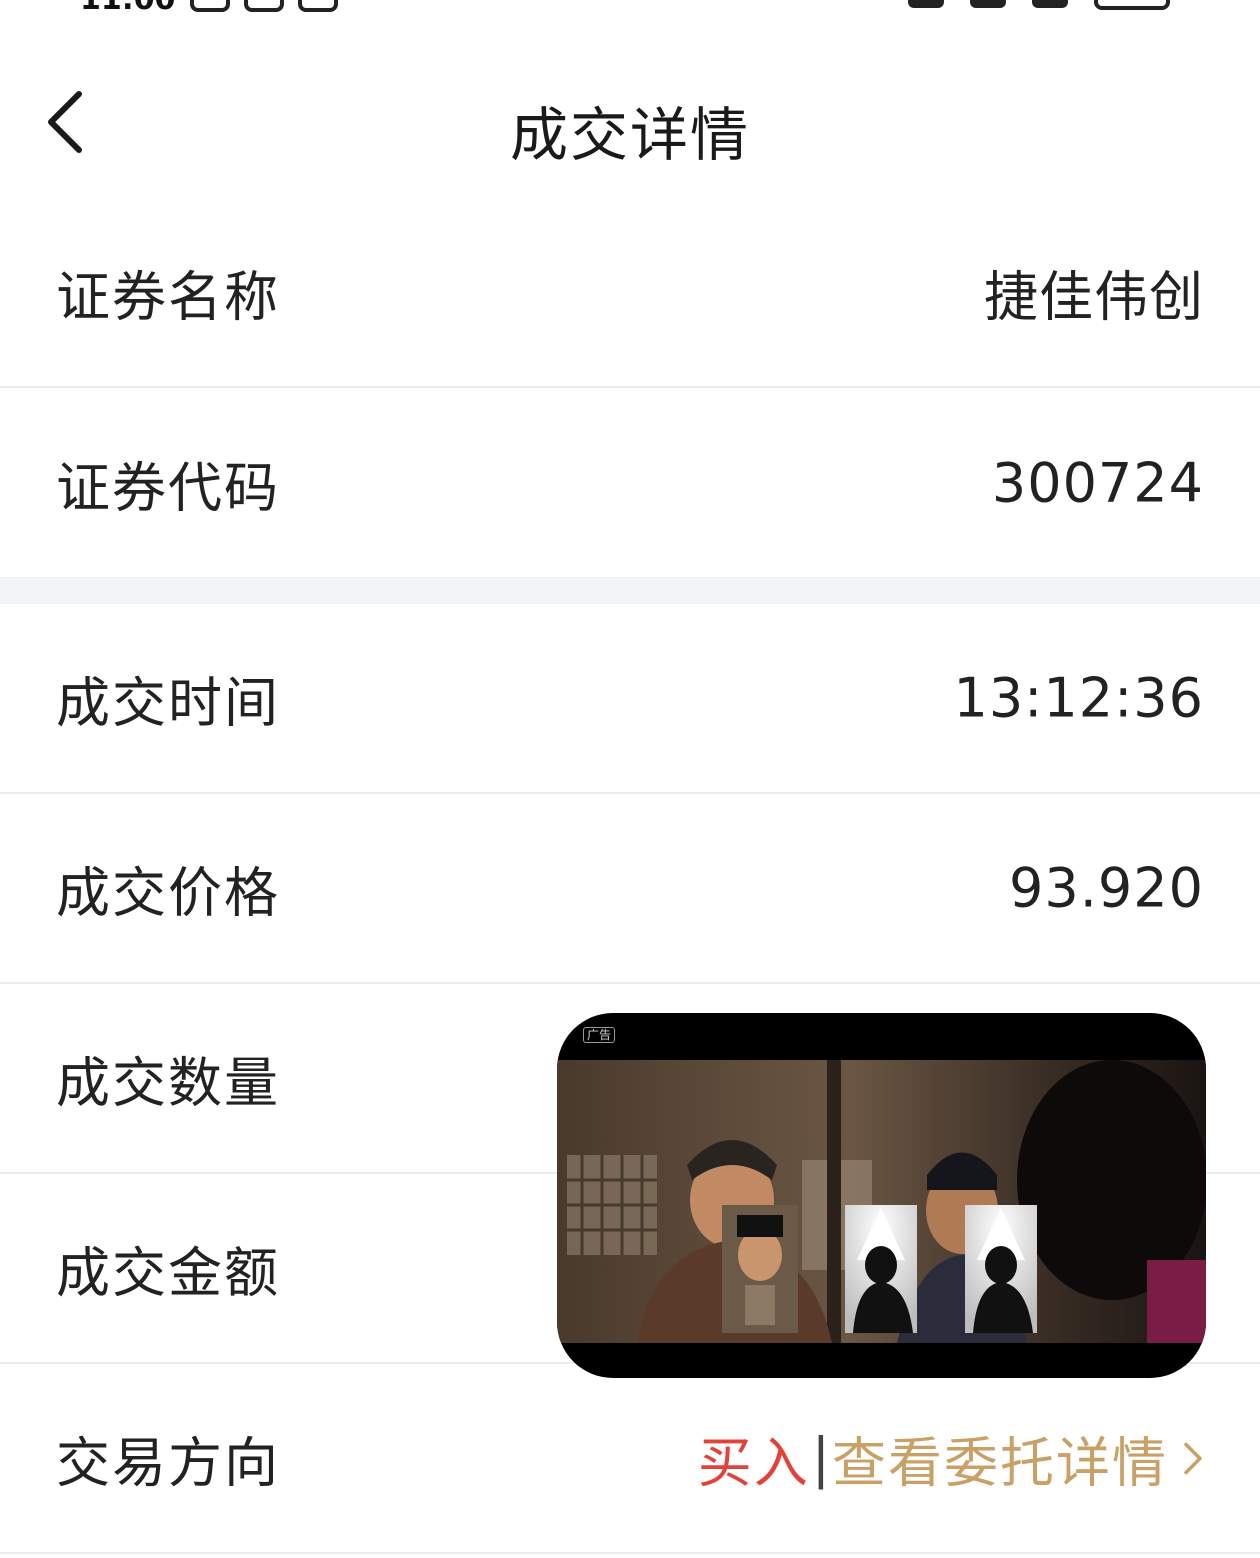  Describe the element at coordinates (128, 7) in the screenshot. I see `status-time: 11:00` at that location.